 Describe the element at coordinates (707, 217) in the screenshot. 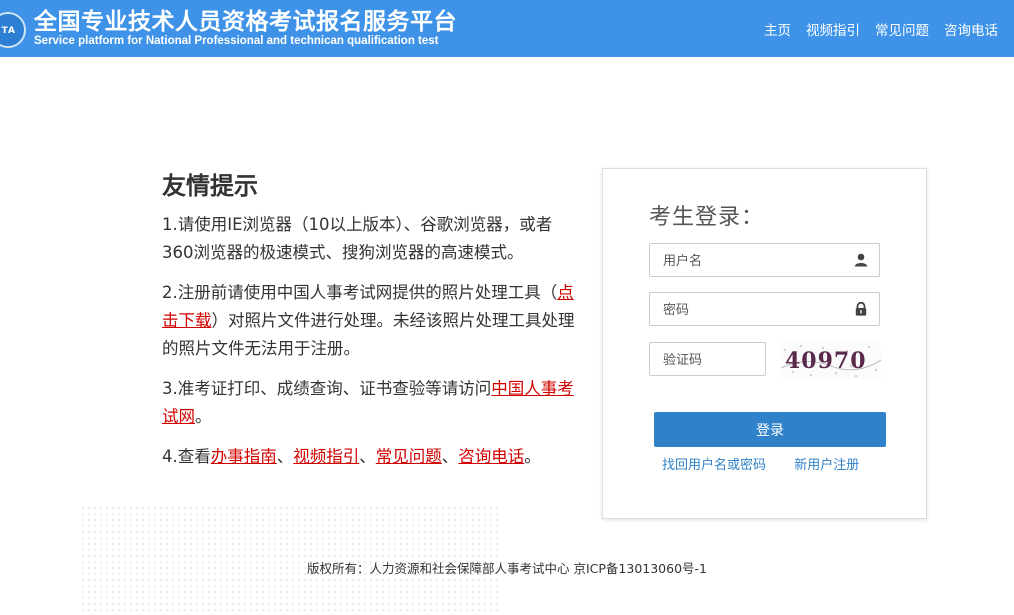

I see `login-title: 考生登录：` at that location.